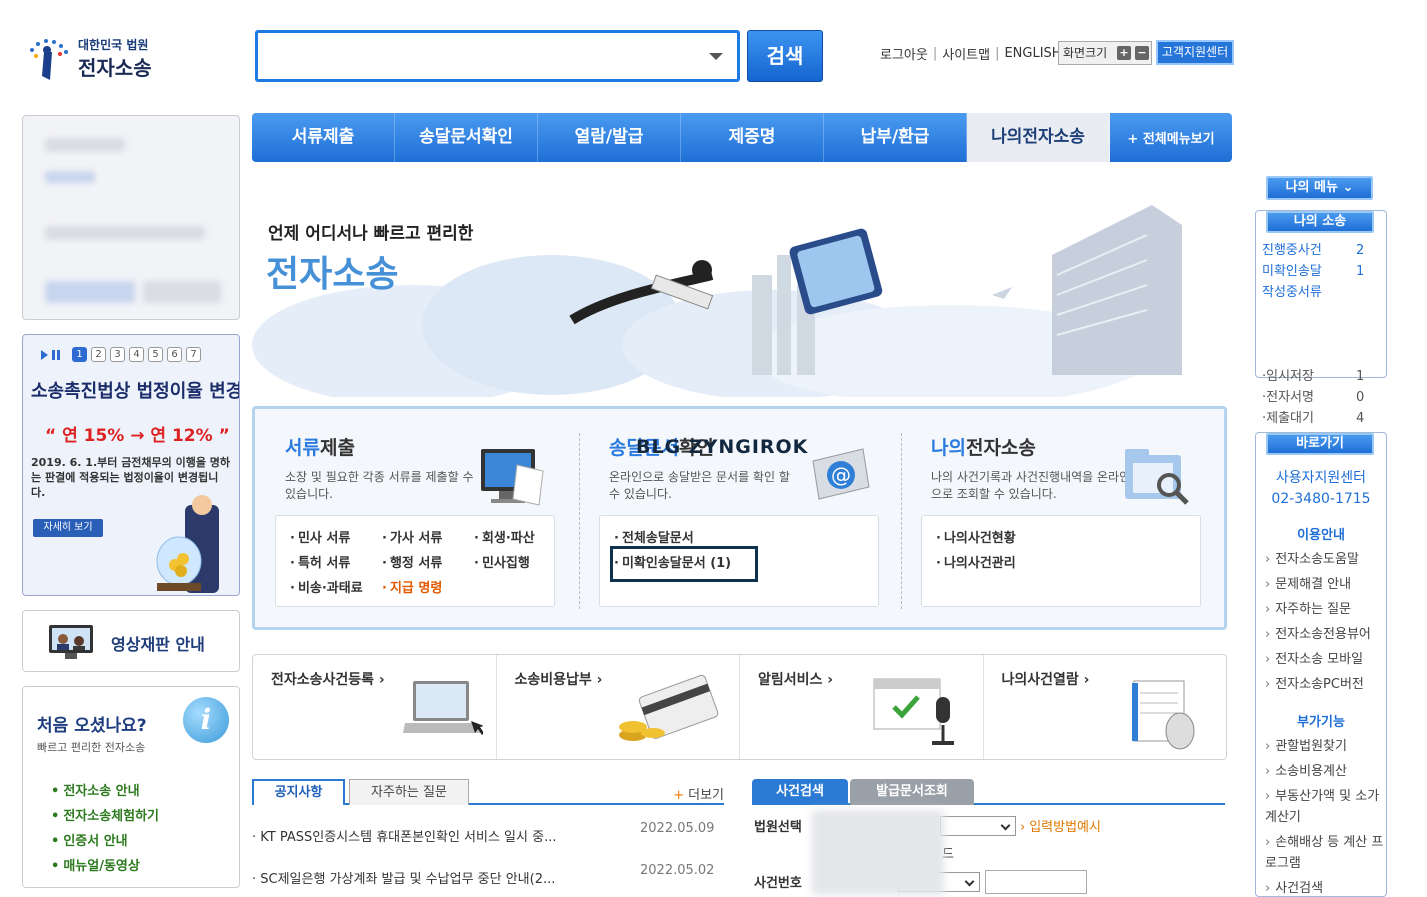  What do you see at coordinates (1326, 684) in the screenshot?
I see `usage-pc: 전자소송PC버전` at bounding box center [1326, 684].